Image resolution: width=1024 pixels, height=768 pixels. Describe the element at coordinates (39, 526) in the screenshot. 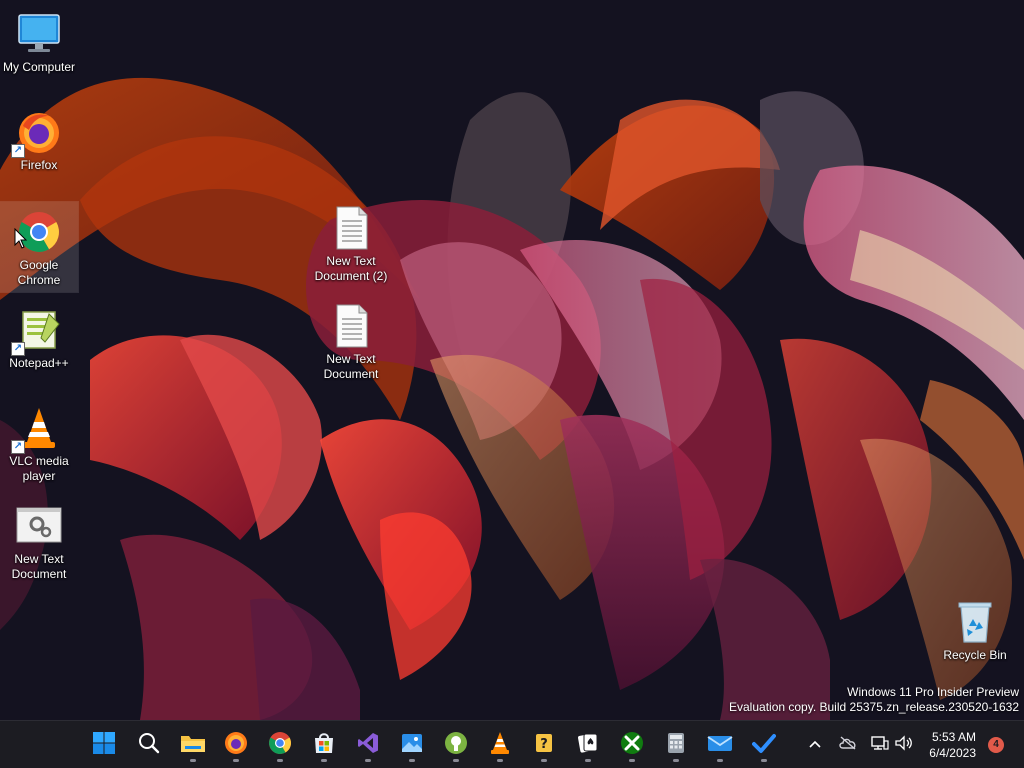

I see `settings-file-icon` at that location.